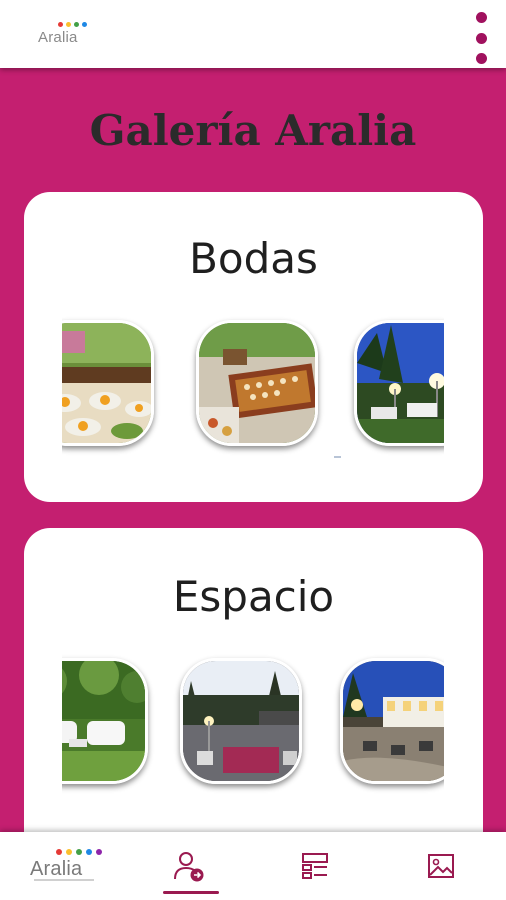  What do you see at coordinates (253, 258) in the screenshot?
I see `gallery-title-bodas: Bodas` at bounding box center [253, 258].